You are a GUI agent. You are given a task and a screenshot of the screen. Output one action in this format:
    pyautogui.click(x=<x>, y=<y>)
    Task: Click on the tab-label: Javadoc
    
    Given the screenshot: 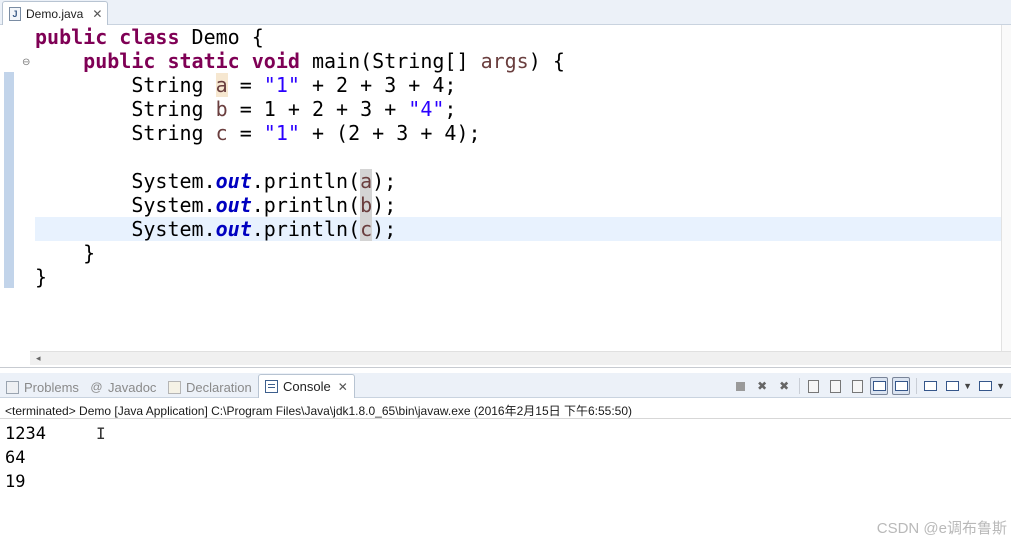 What is the action you would take?
    pyautogui.click(x=132, y=387)
    